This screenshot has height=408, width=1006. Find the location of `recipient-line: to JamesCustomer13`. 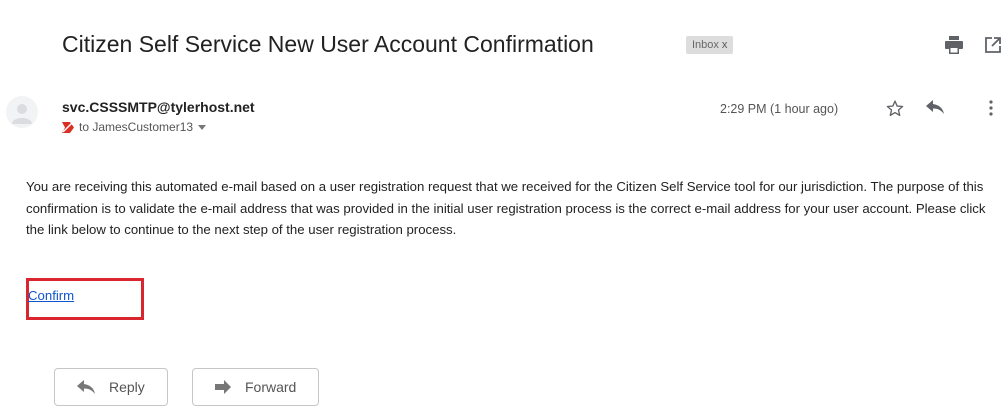

recipient-line: to JamesCustomer13 is located at coordinates (134, 127).